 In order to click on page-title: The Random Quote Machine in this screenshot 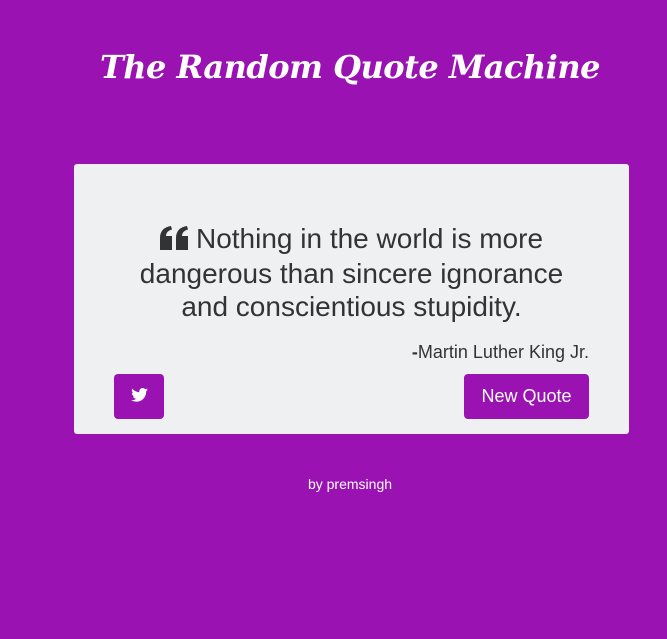, I will do `click(350, 67)`.